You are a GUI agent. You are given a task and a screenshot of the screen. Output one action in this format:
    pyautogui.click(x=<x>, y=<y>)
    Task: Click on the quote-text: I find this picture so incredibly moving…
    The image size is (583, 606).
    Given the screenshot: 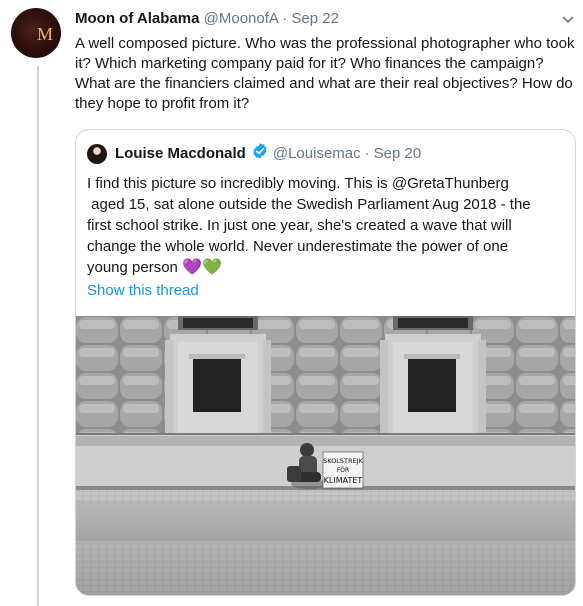 What is the action you would take?
    pyautogui.click(x=328, y=225)
    